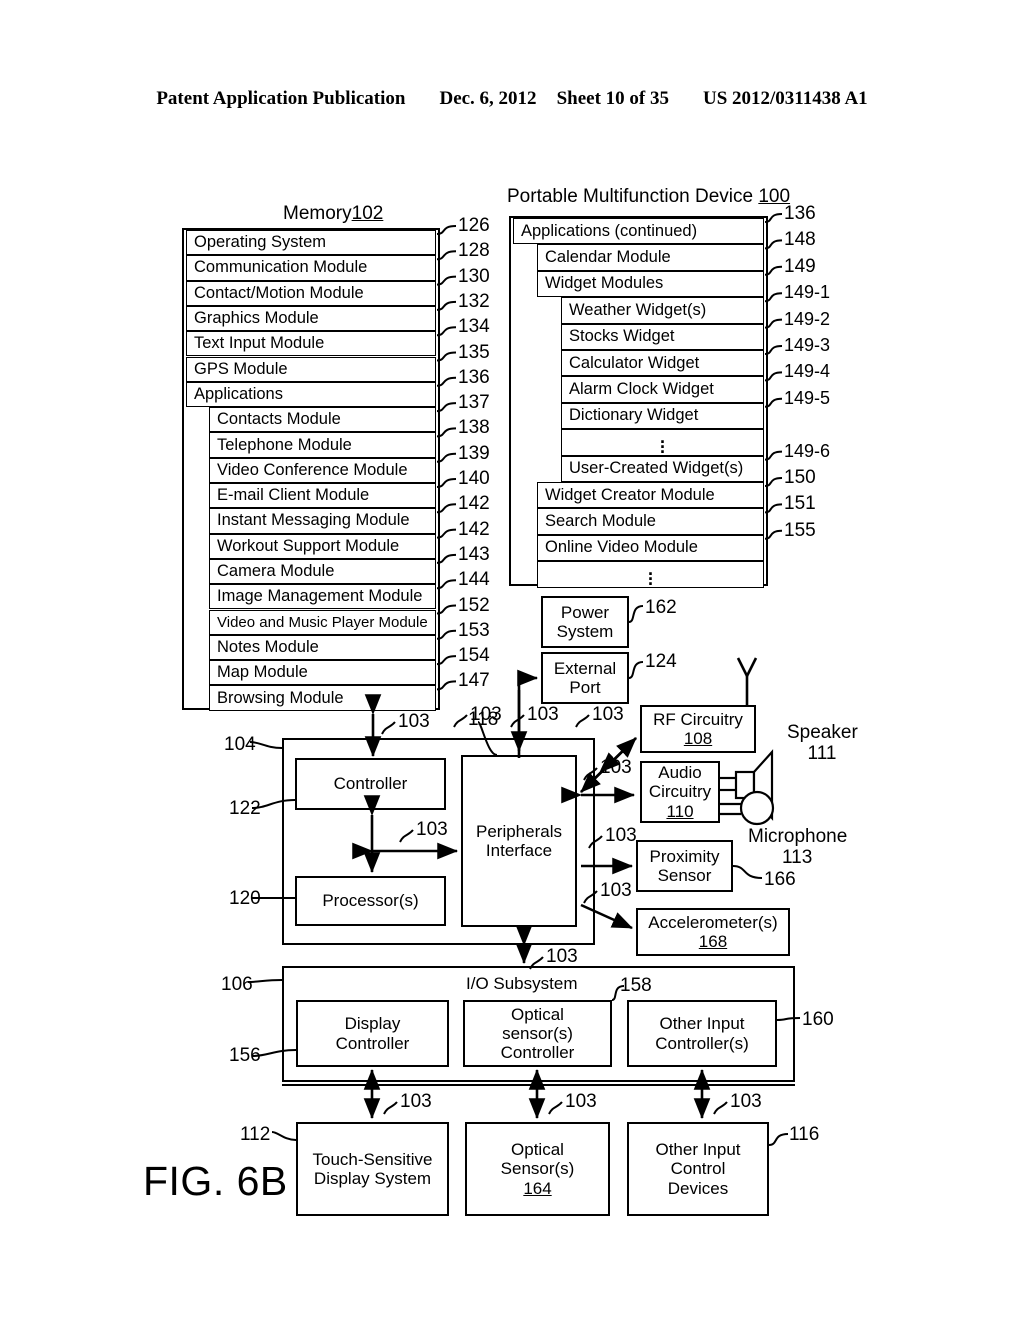 The image size is (1024, 1320). I want to click on memory-title-ref: 102, so click(367, 213).